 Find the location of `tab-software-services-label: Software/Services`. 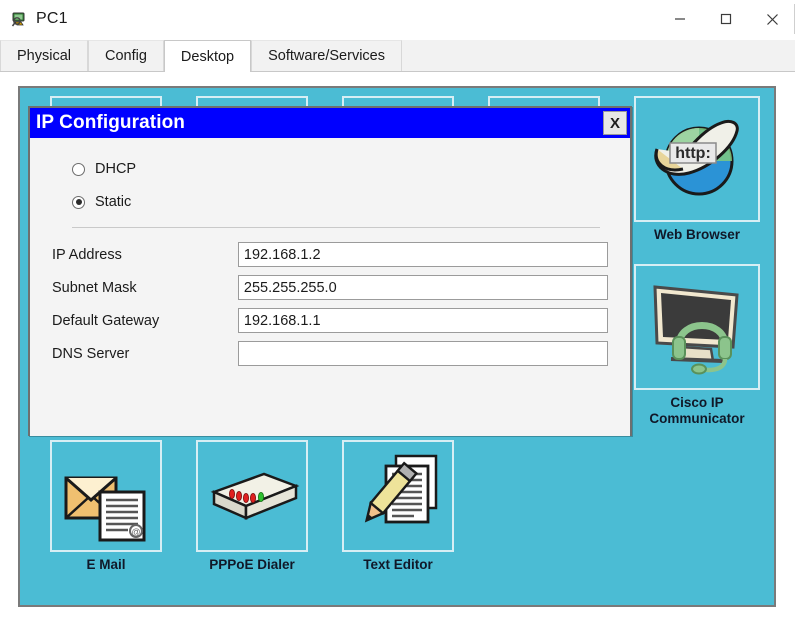

tab-software-services-label: Software/Services is located at coordinates (326, 56).